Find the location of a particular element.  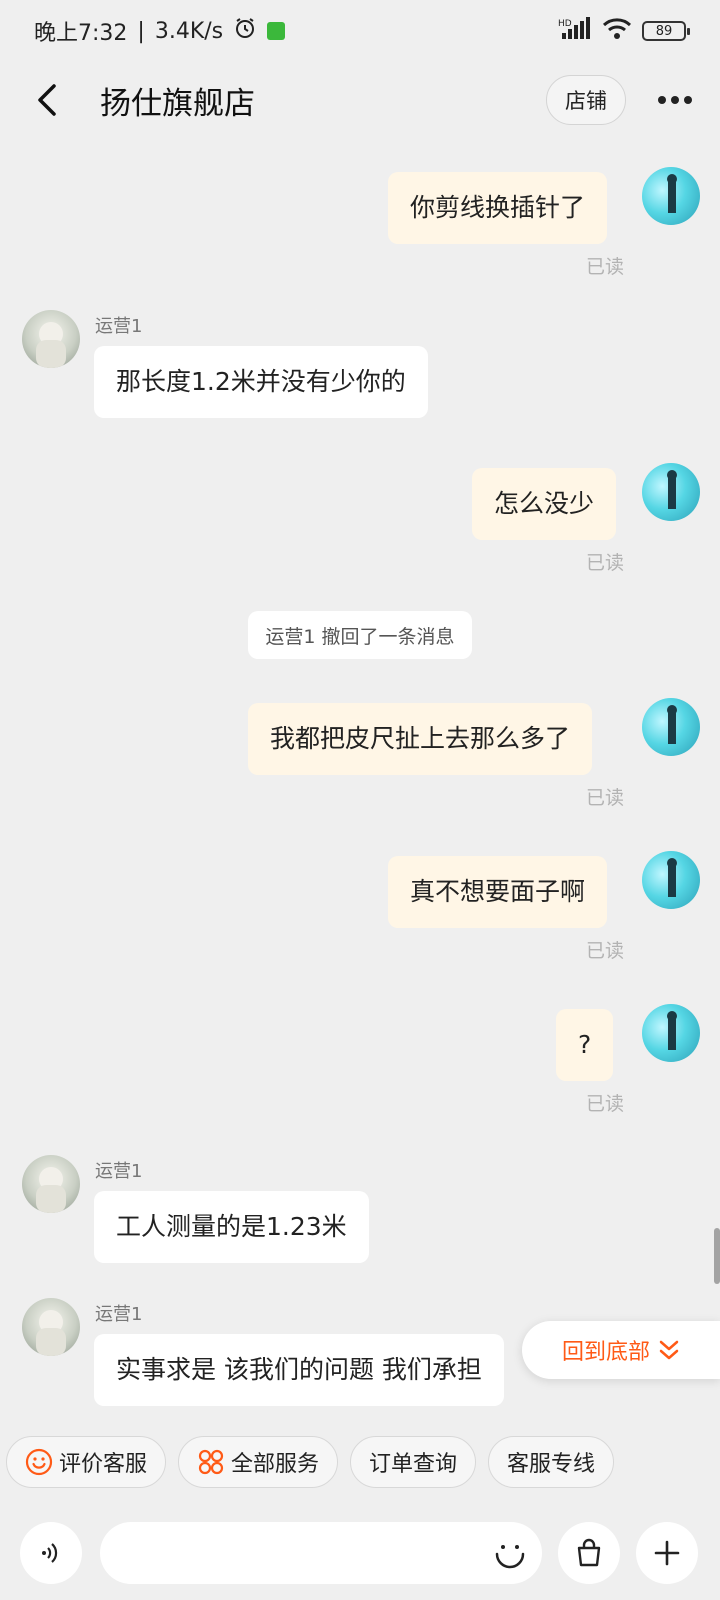

double-chevron-down-icon is located at coordinates (669, 1350).